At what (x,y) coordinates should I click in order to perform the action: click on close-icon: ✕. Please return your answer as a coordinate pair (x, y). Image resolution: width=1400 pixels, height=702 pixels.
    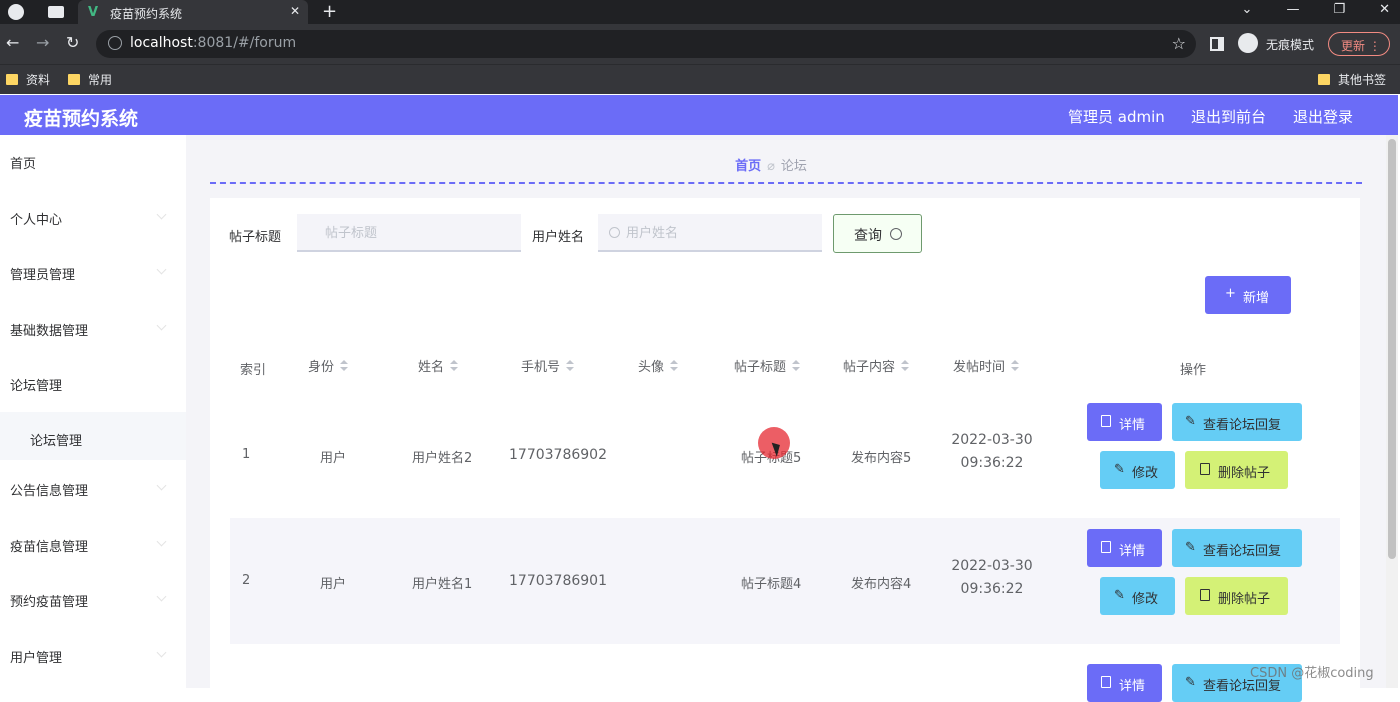
    Looking at the image, I should click on (295, 11).